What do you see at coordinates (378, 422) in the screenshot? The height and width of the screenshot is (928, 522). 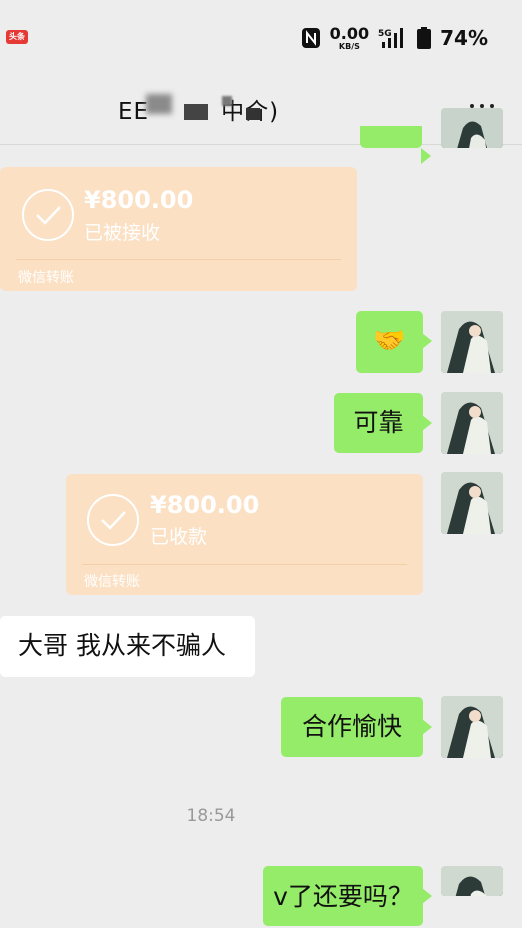 I see `message-text: 可靠` at bounding box center [378, 422].